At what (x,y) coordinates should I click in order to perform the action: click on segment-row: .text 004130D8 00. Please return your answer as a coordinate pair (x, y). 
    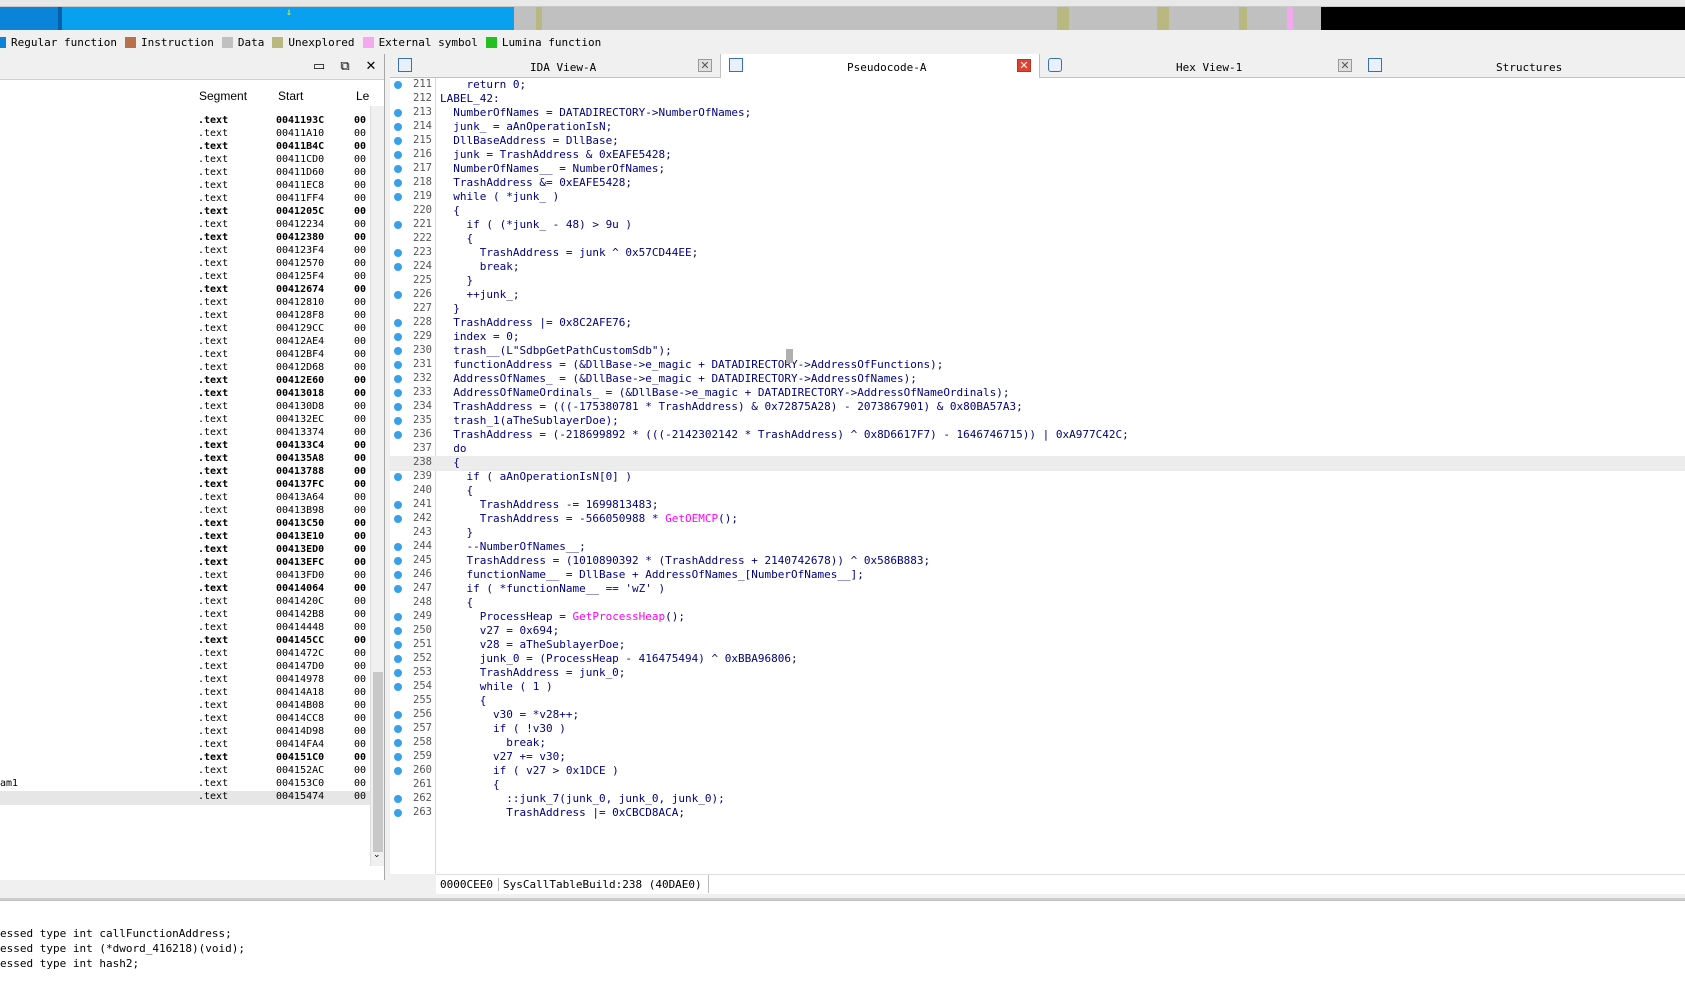
    Looking at the image, I should click on (185, 408).